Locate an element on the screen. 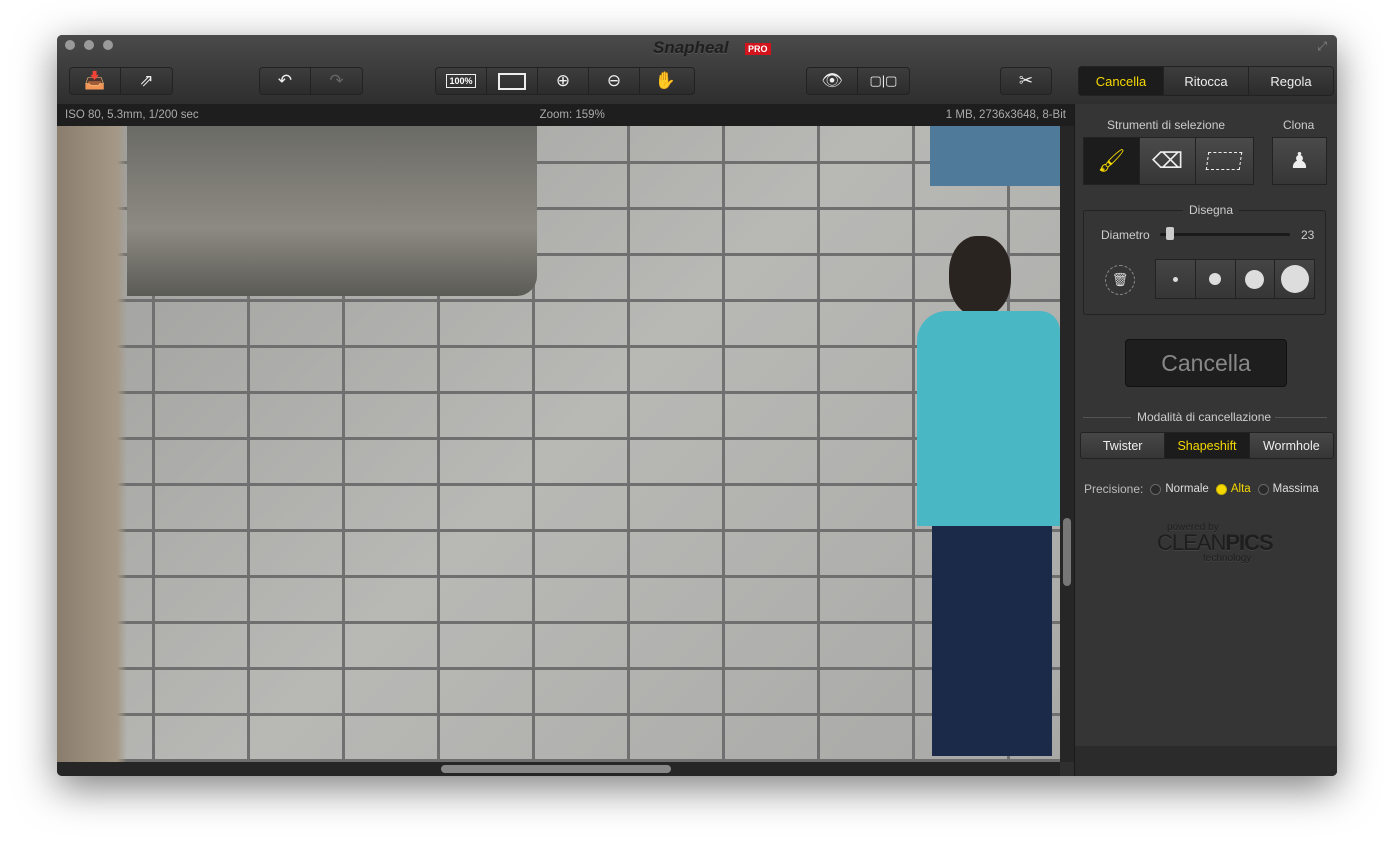 The height and width of the screenshot is (856, 1394). file-group: 📥 ⇗ is located at coordinates (121, 81).